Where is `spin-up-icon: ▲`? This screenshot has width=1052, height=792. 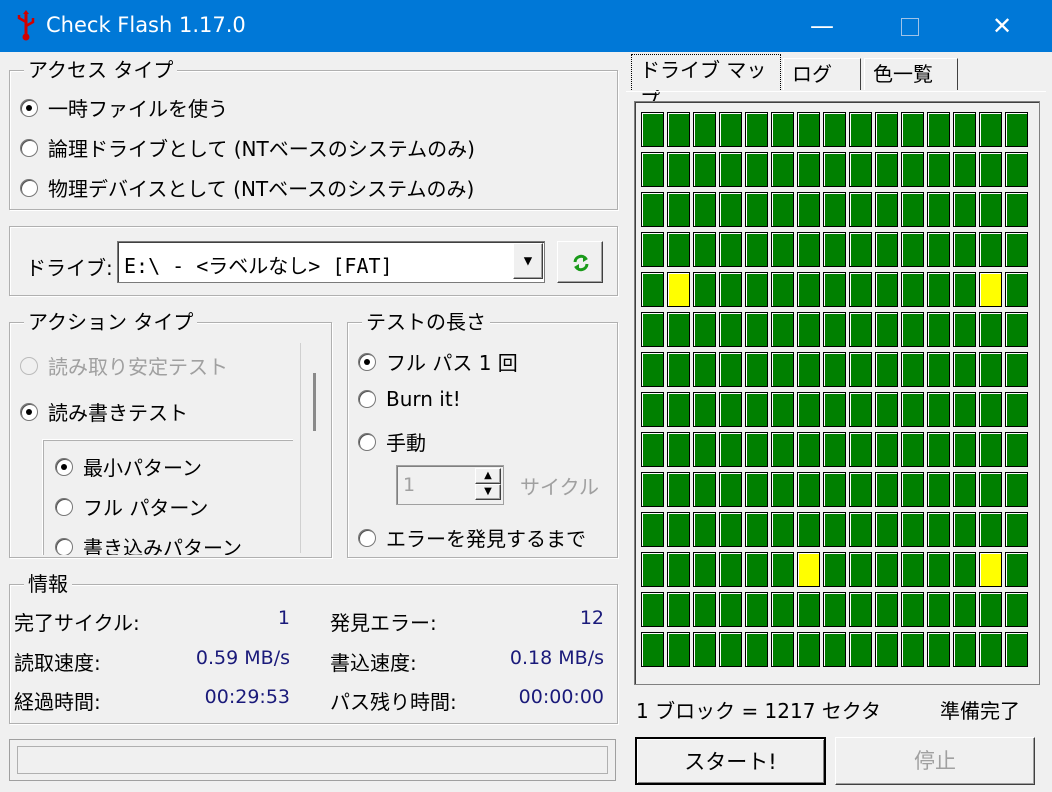
spin-up-icon: ▲ is located at coordinates (488, 476).